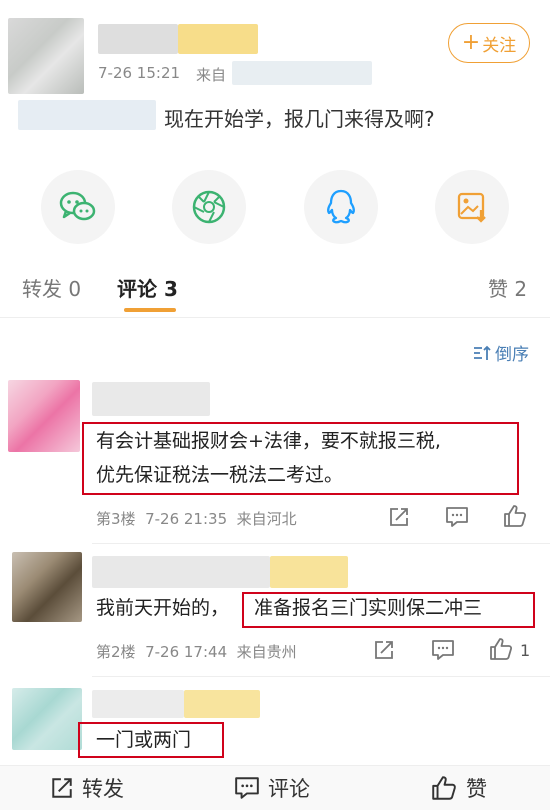  Describe the element at coordinates (163, 608) in the screenshot. I see `comment-text-prefix: 我前天开始的，` at that location.